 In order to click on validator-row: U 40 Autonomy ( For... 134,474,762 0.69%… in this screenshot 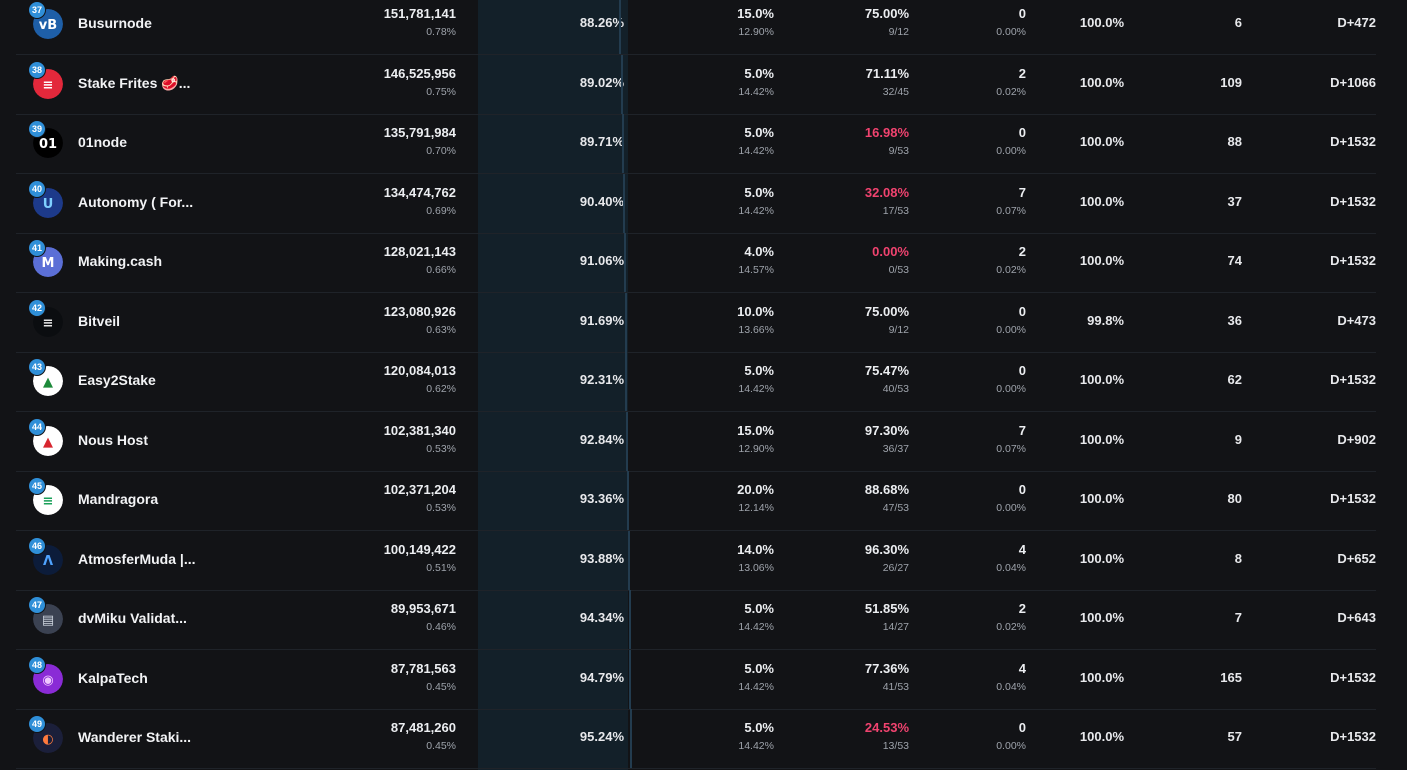, I will do `click(696, 203)`.